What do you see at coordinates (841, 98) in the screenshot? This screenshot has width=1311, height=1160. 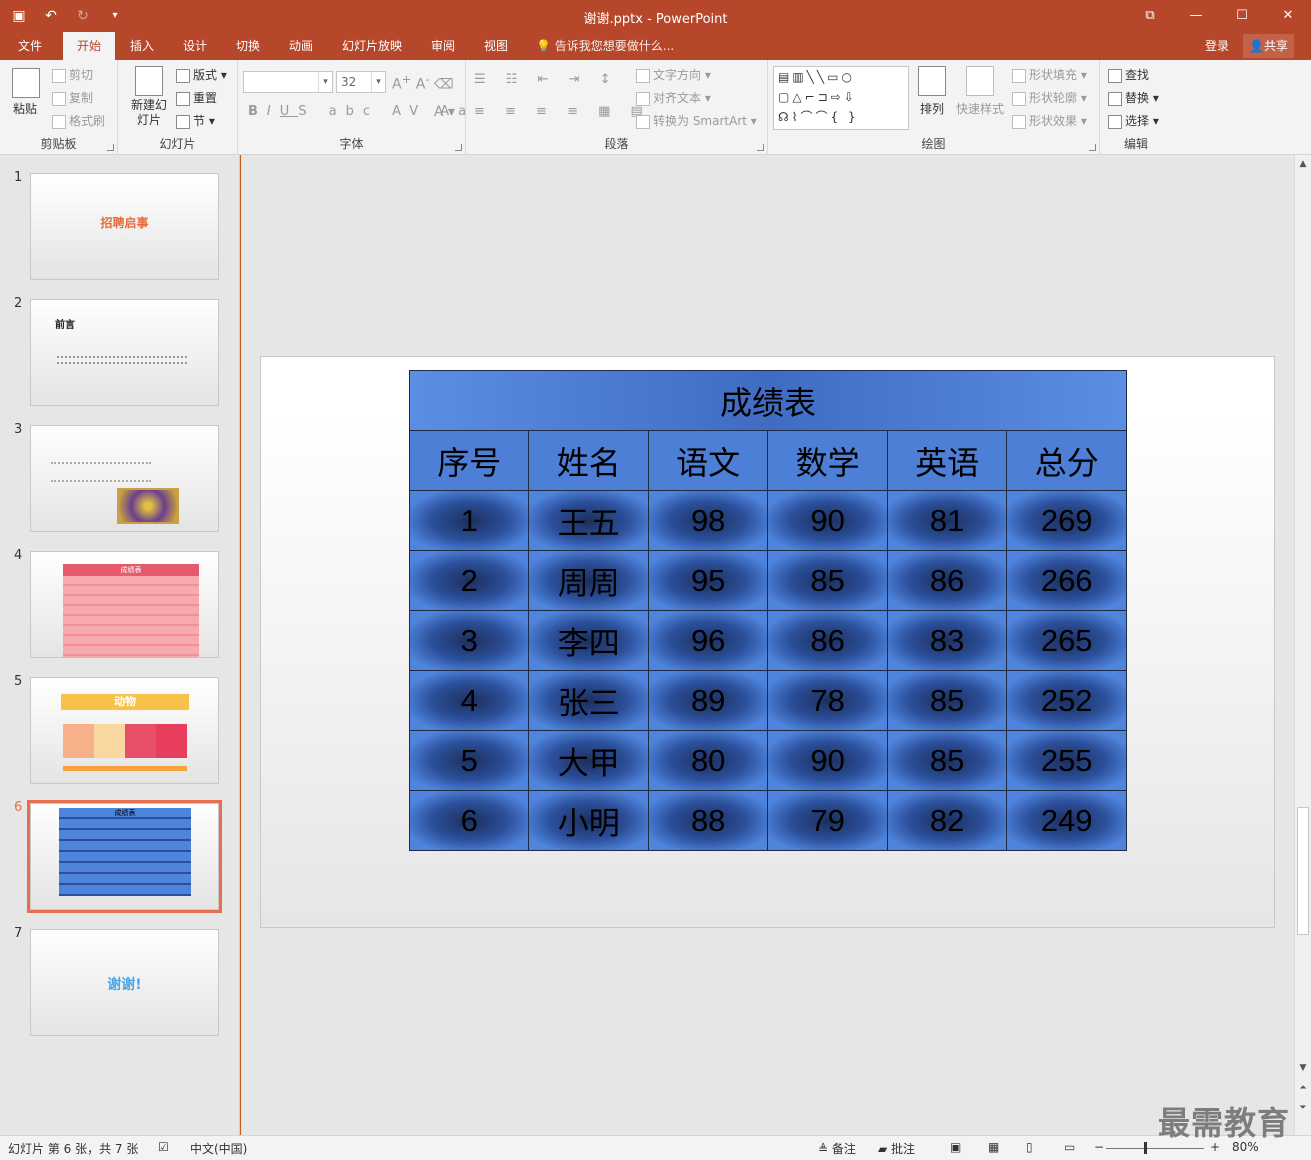 I see `shapes-gallery: ▤▥╲╲▭○ ▢△⌐⊐⇨⇩ ☊⌇⌒⌒{ }` at bounding box center [841, 98].